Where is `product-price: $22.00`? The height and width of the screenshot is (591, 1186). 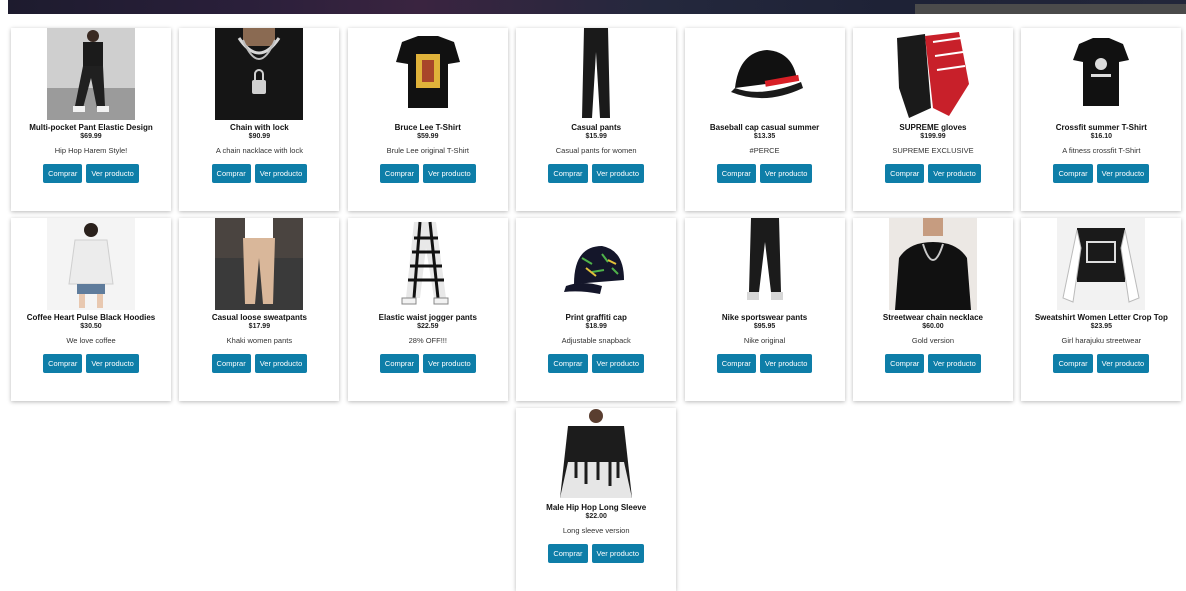 product-price: $22.00 is located at coordinates (596, 516).